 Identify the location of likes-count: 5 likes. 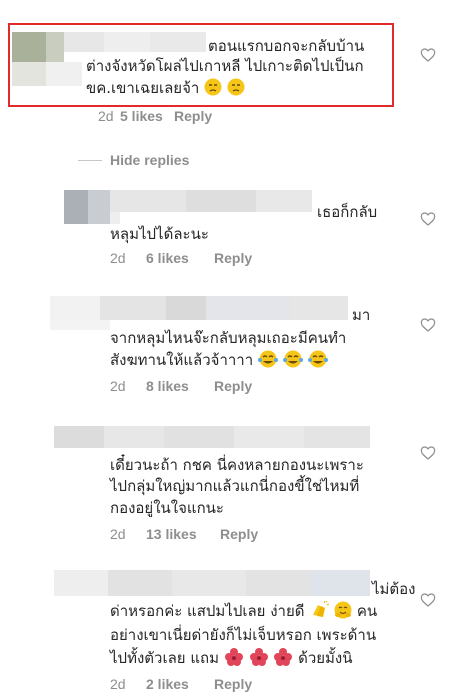
(141, 116).